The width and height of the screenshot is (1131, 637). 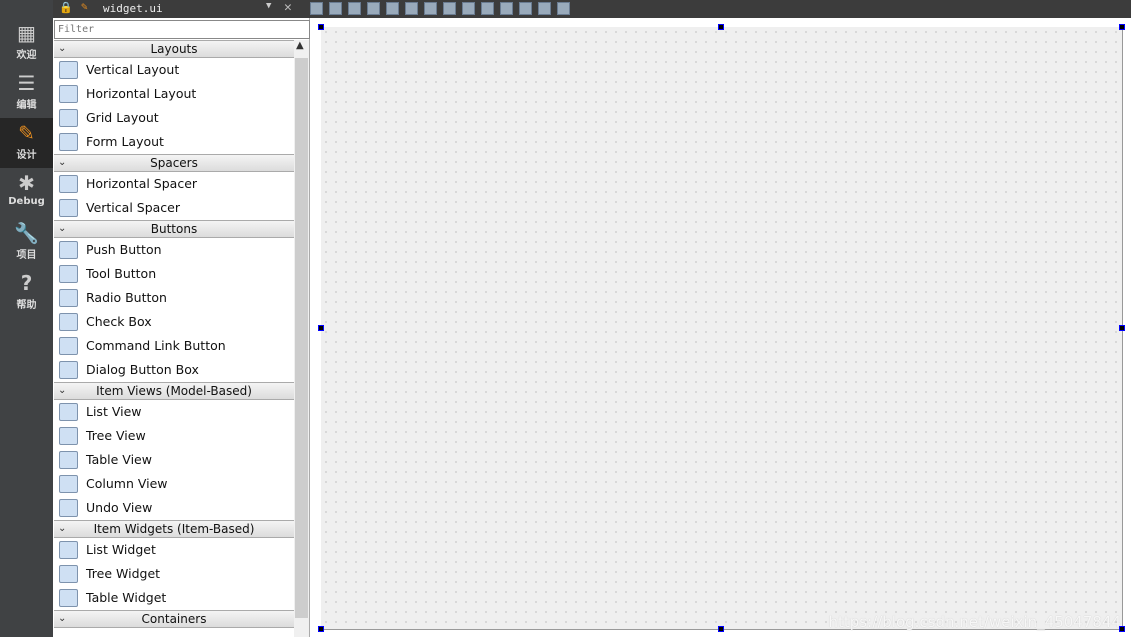 I want to click on widget-item: Tree Widget, so click(x=174, y=574).